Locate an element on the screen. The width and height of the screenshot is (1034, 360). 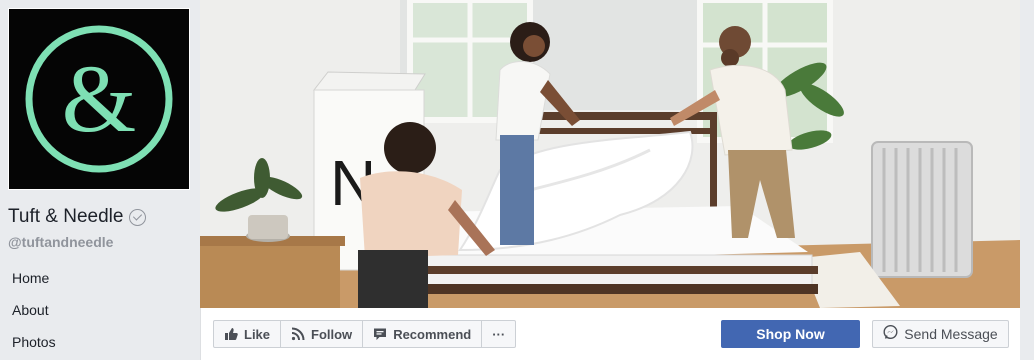
send-message-button: Send Message is located at coordinates (940, 334).